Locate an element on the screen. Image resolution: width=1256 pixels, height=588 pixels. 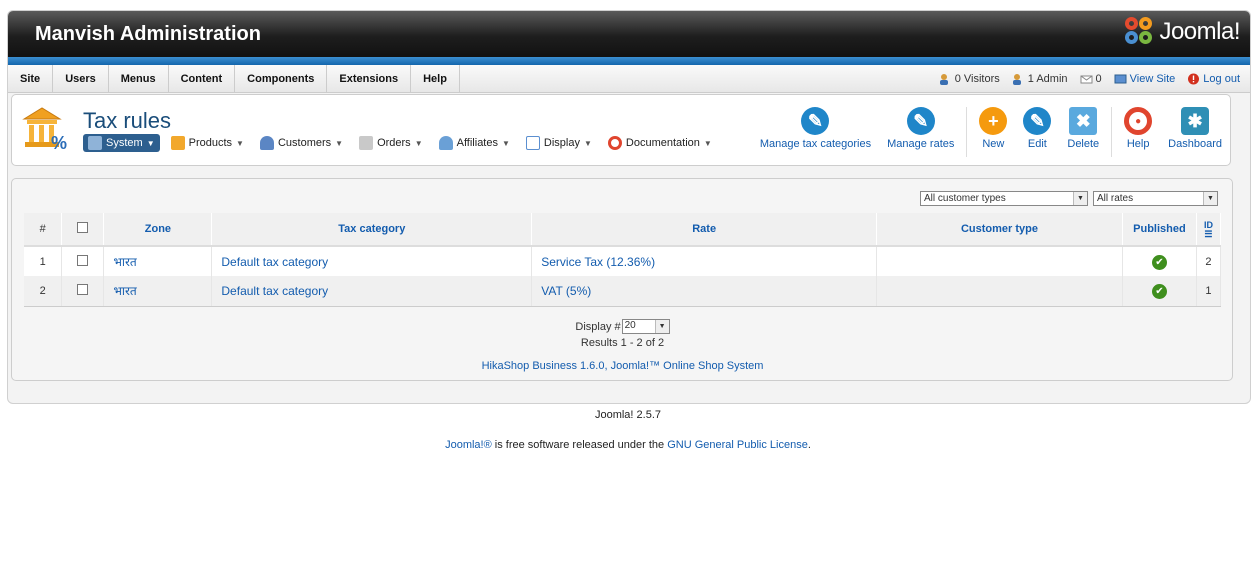
table-row: 2 भारत Default tax category VAT (5%) ✔ 1 is located at coordinates (623, 291).